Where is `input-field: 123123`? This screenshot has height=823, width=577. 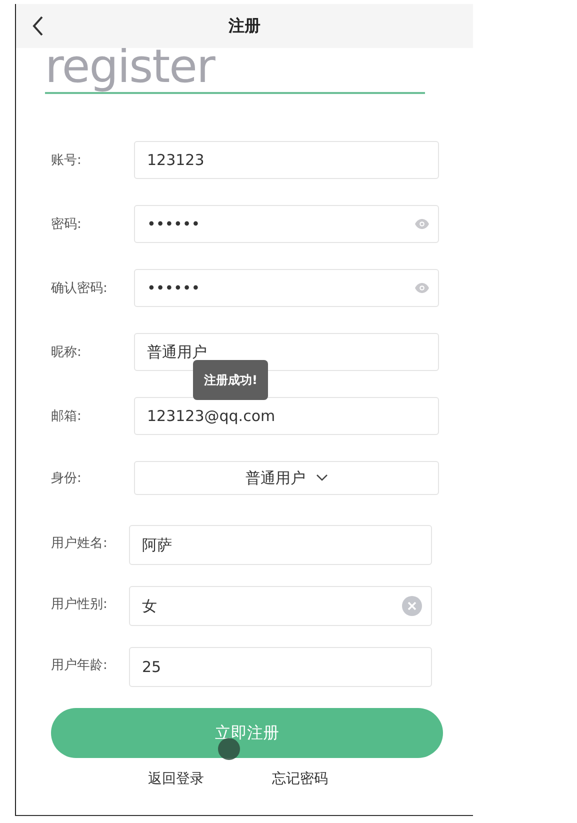 input-field: 123123 is located at coordinates (286, 160).